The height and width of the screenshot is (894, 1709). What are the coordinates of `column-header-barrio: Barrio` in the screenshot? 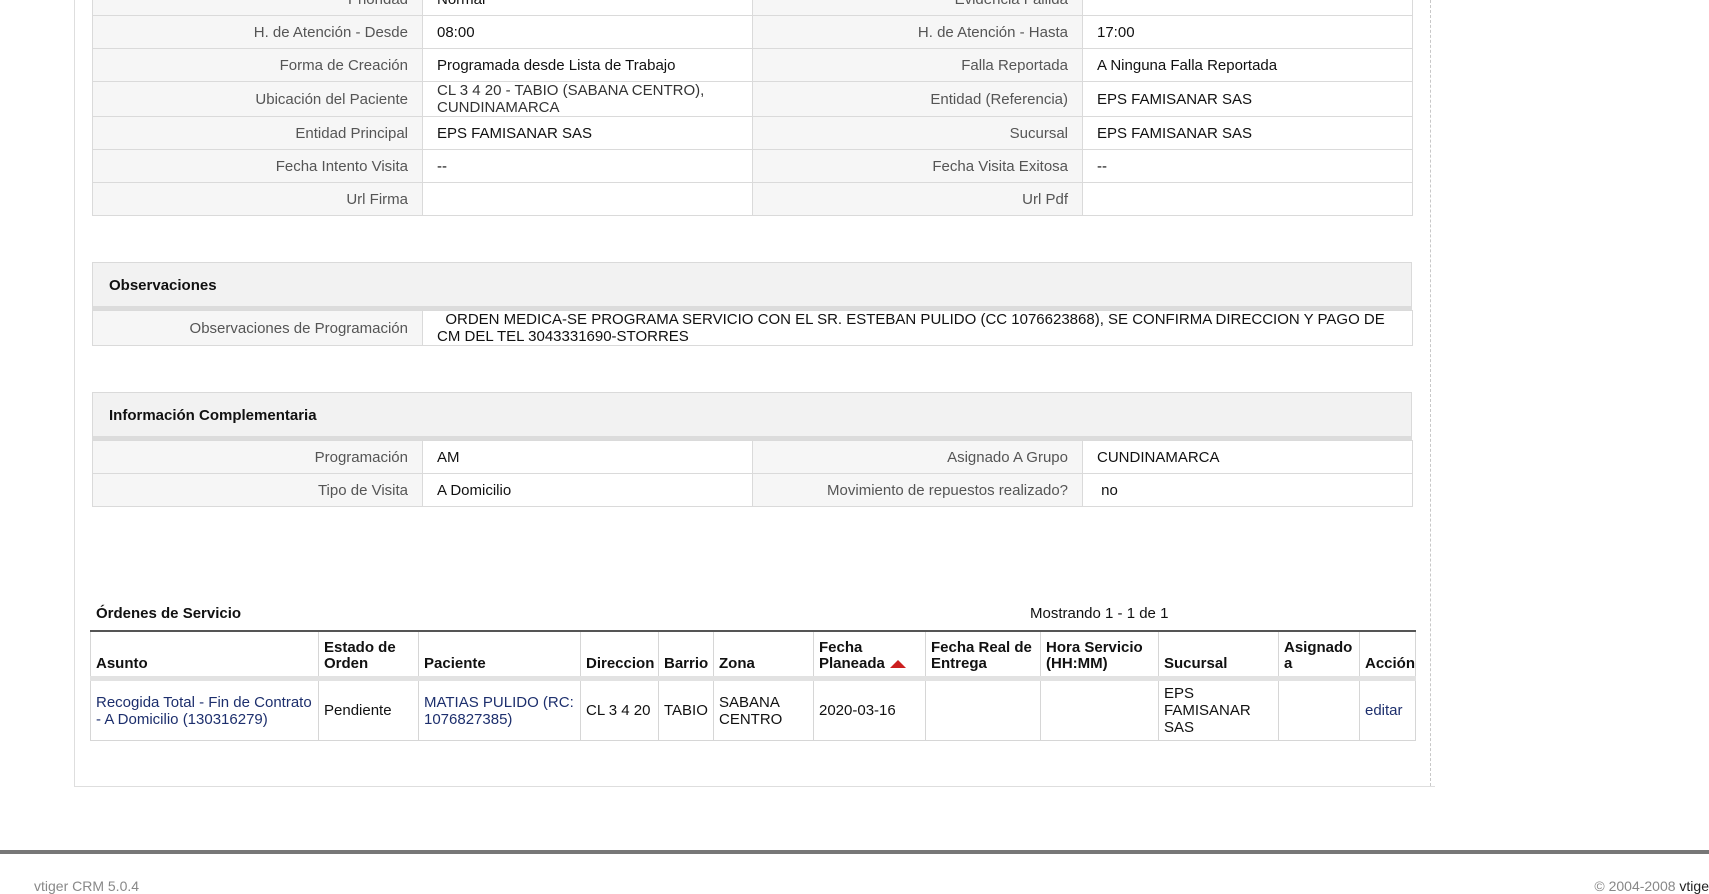 It's located at (686, 655).